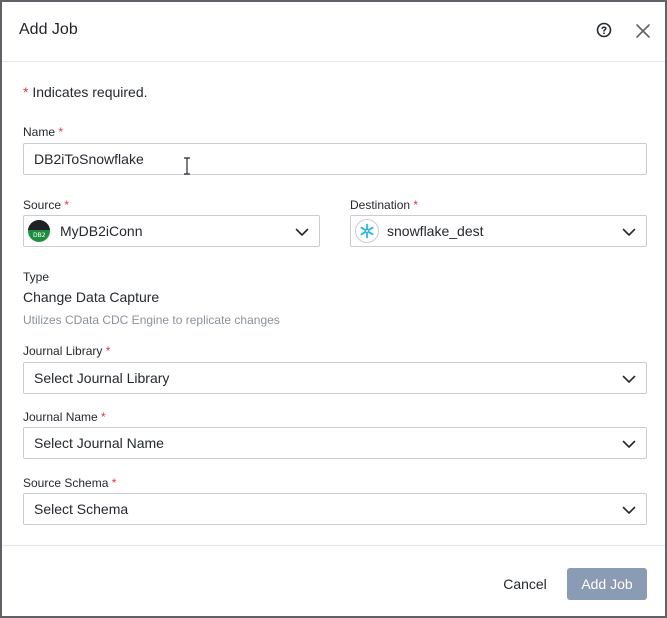  I want to click on journal-name-select: Select Journal Name, so click(335, 443).